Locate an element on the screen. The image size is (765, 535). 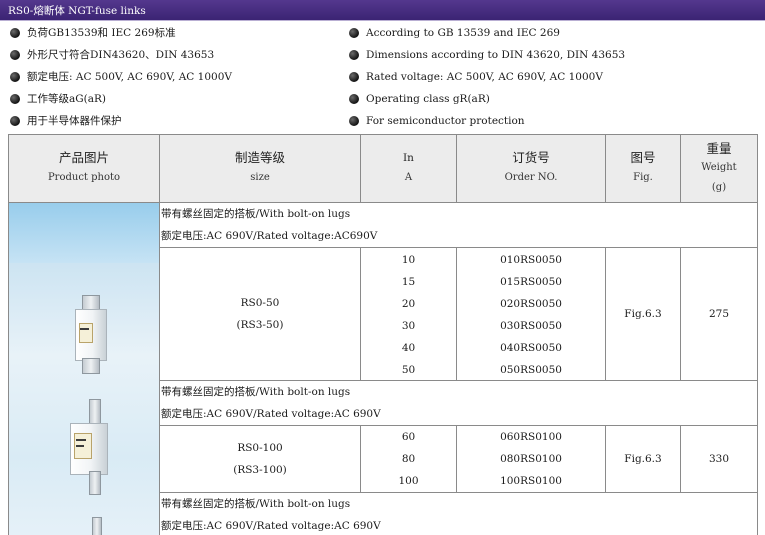
current-value: 80 is located at coordinates (408, 459).